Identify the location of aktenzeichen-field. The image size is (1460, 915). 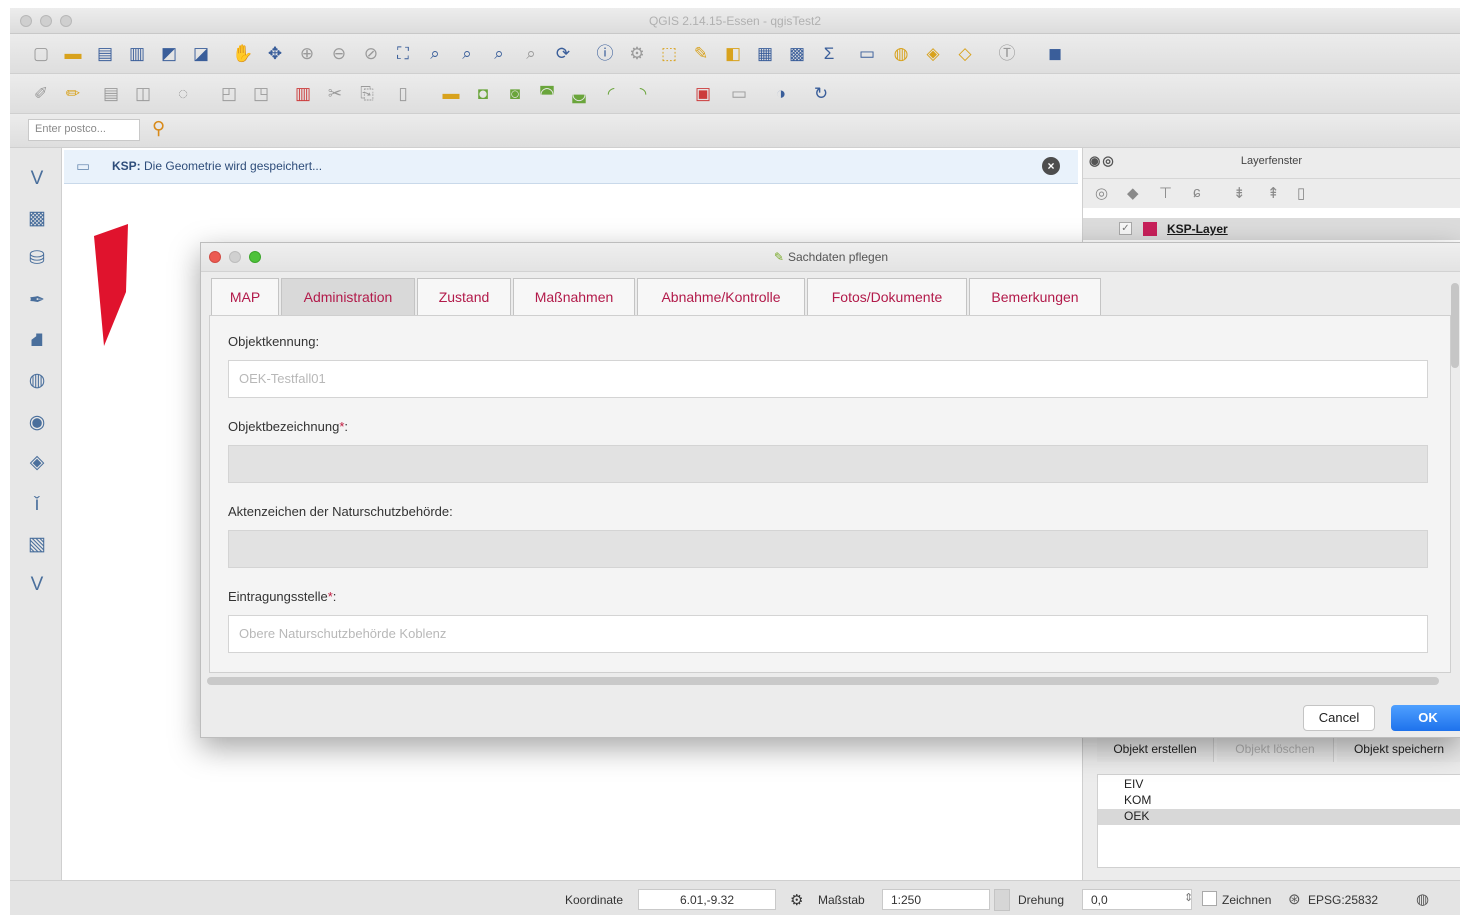
(828, 549).